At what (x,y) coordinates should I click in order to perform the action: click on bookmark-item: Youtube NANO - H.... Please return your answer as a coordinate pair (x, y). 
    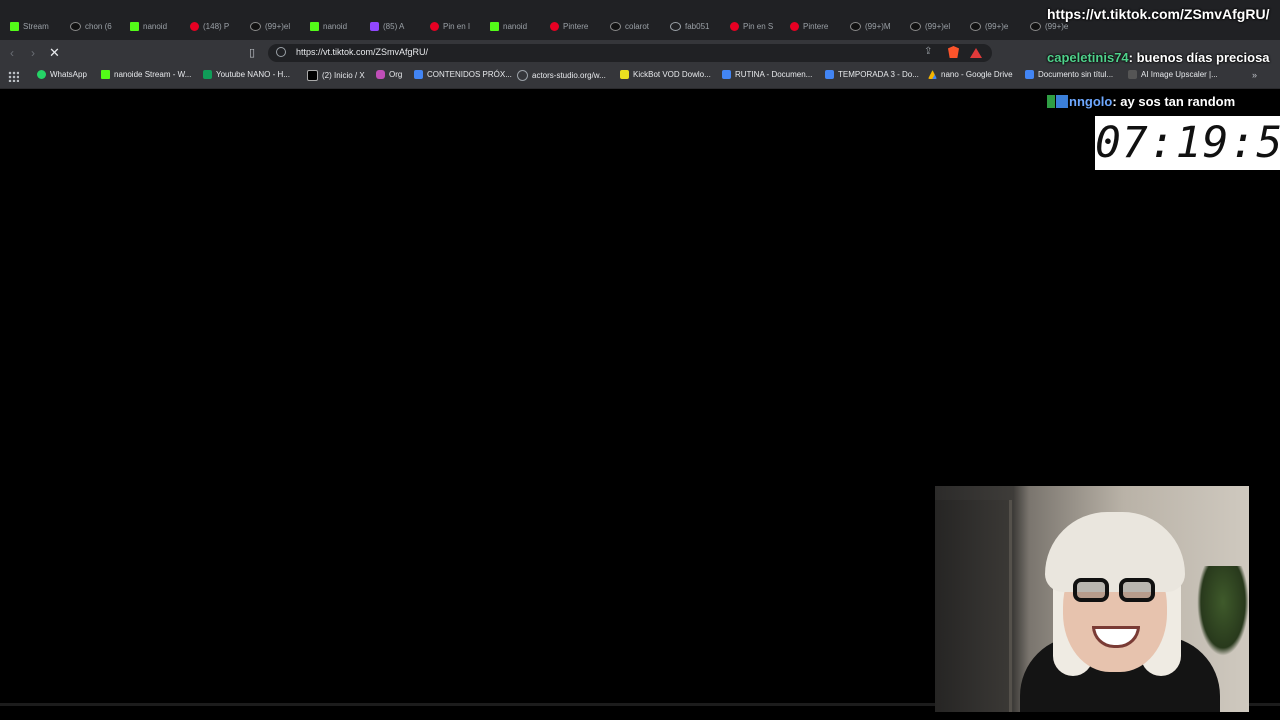
    Looking at the image, I should click on (246, 74).